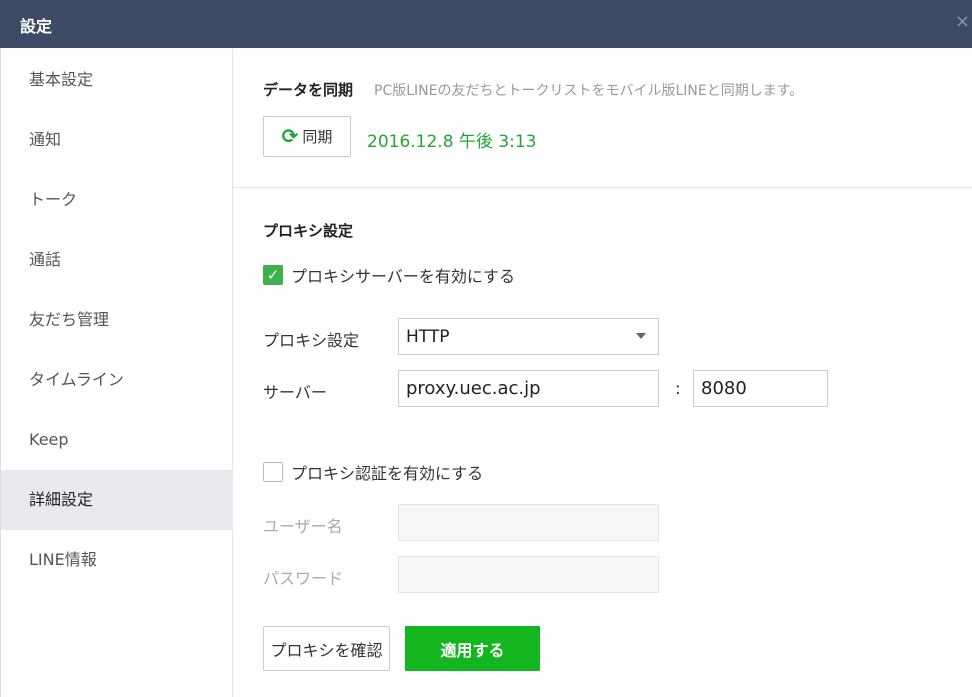 The height and width of the screenshot is (697, 972). I want to click on enable-proxy-checkbox: ✓, so click(273, 275).